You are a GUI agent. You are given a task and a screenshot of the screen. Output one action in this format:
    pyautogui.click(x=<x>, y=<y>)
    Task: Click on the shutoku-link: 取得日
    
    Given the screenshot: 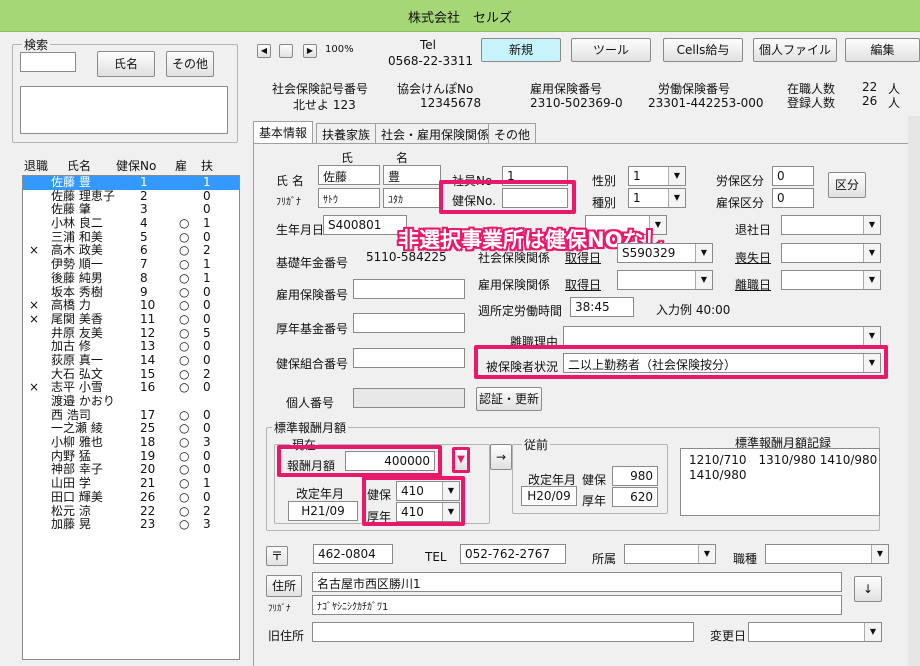 What is the action you would take?
    pyautogui.click(x=583, y=257)
    